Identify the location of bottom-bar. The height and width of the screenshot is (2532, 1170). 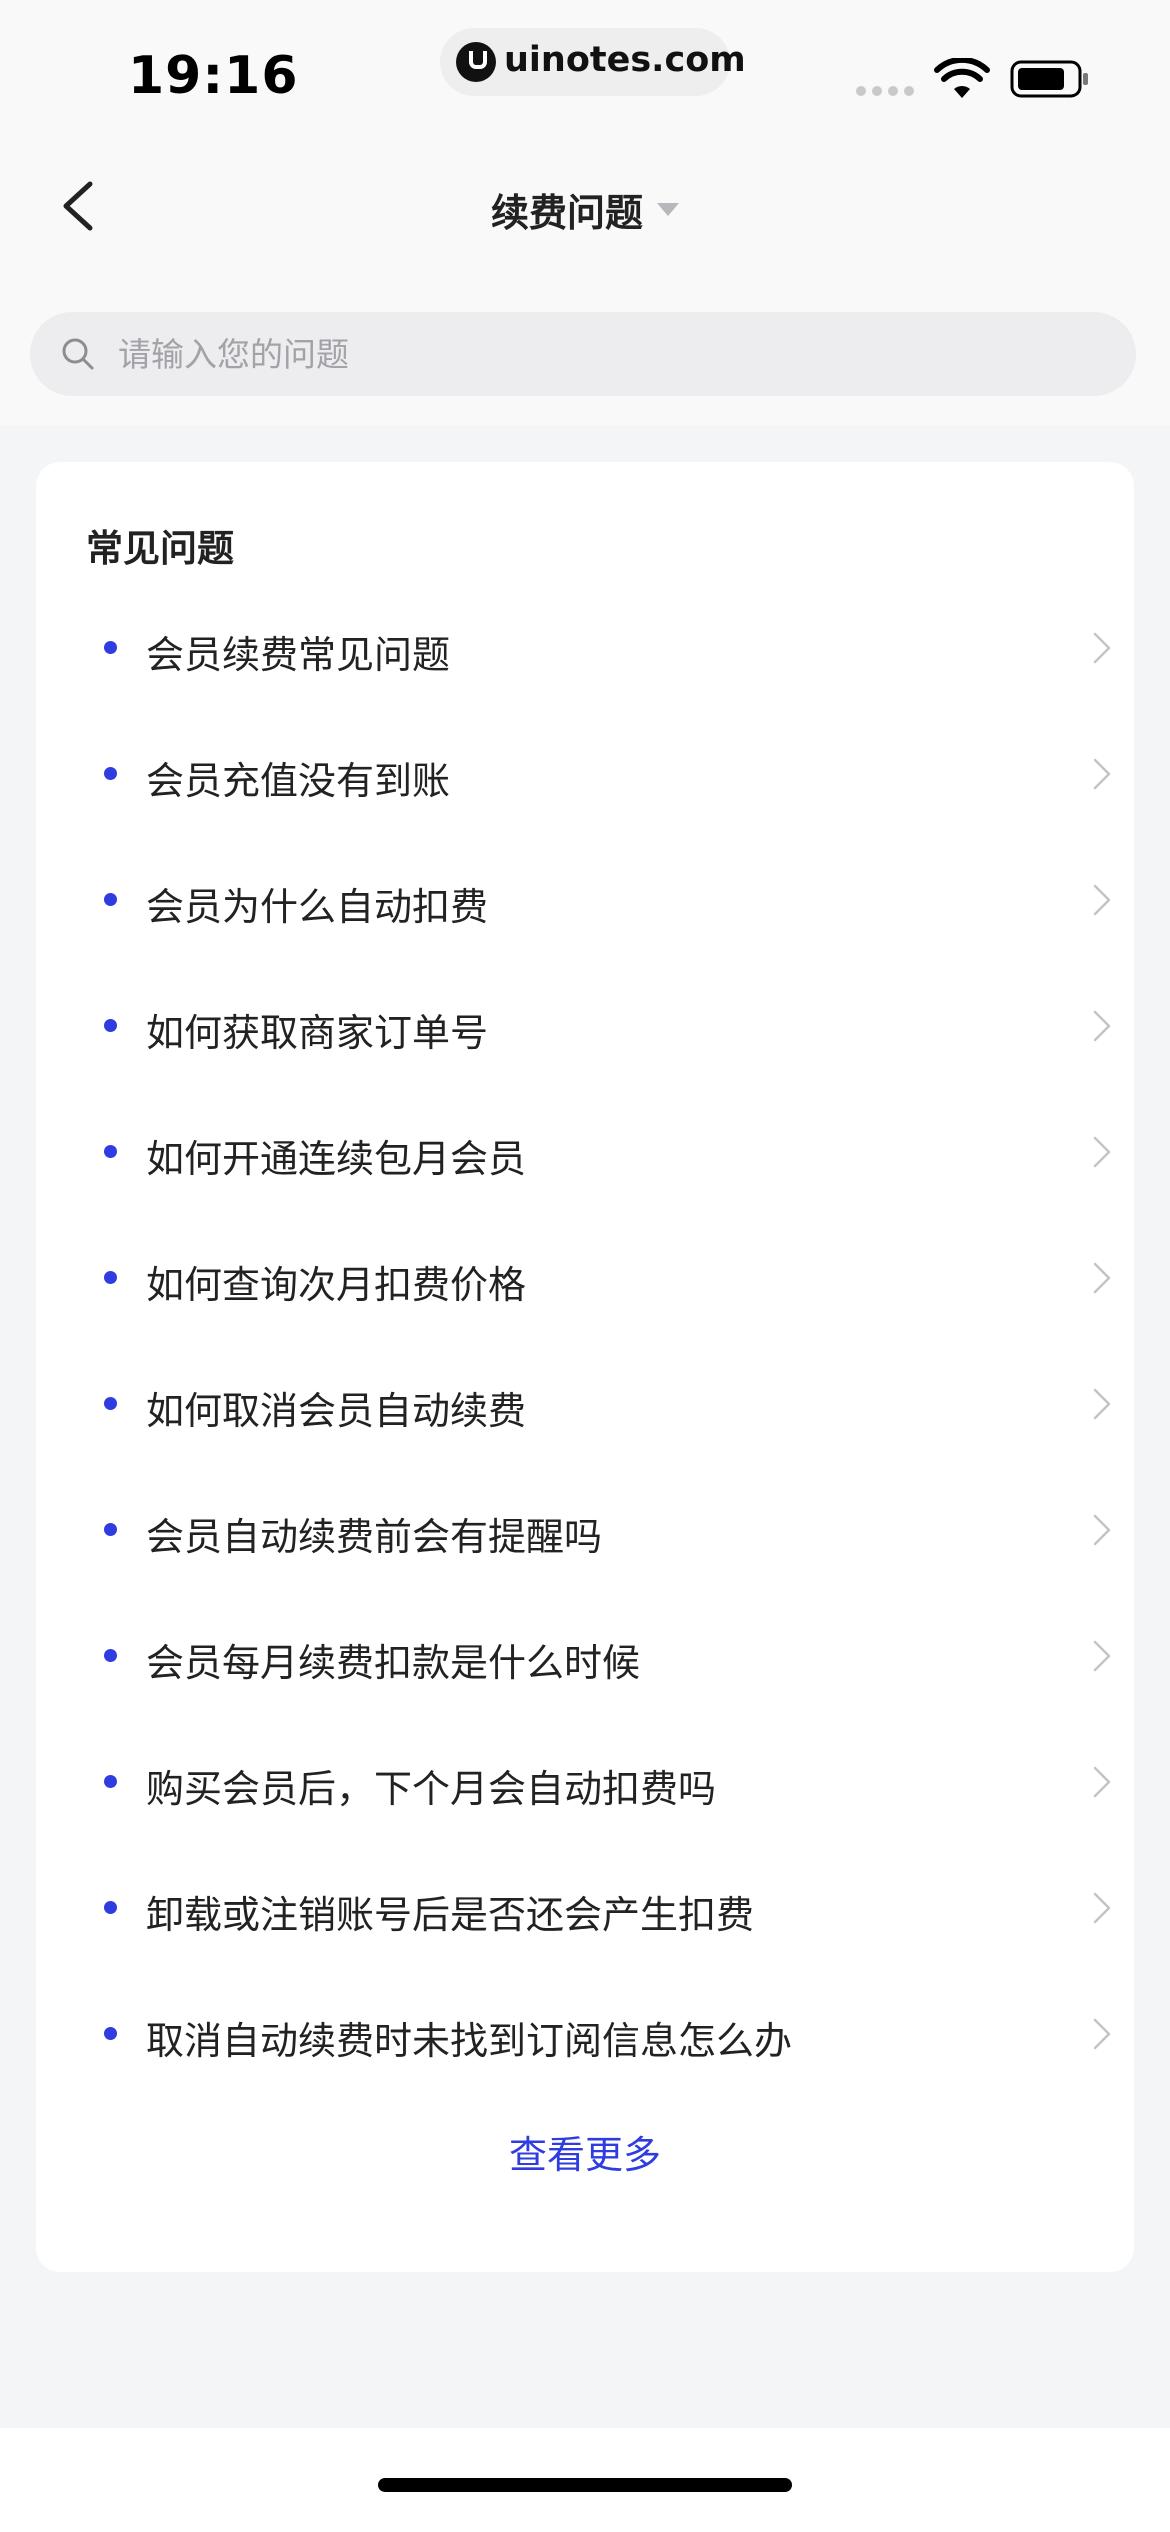
(585, 2480).